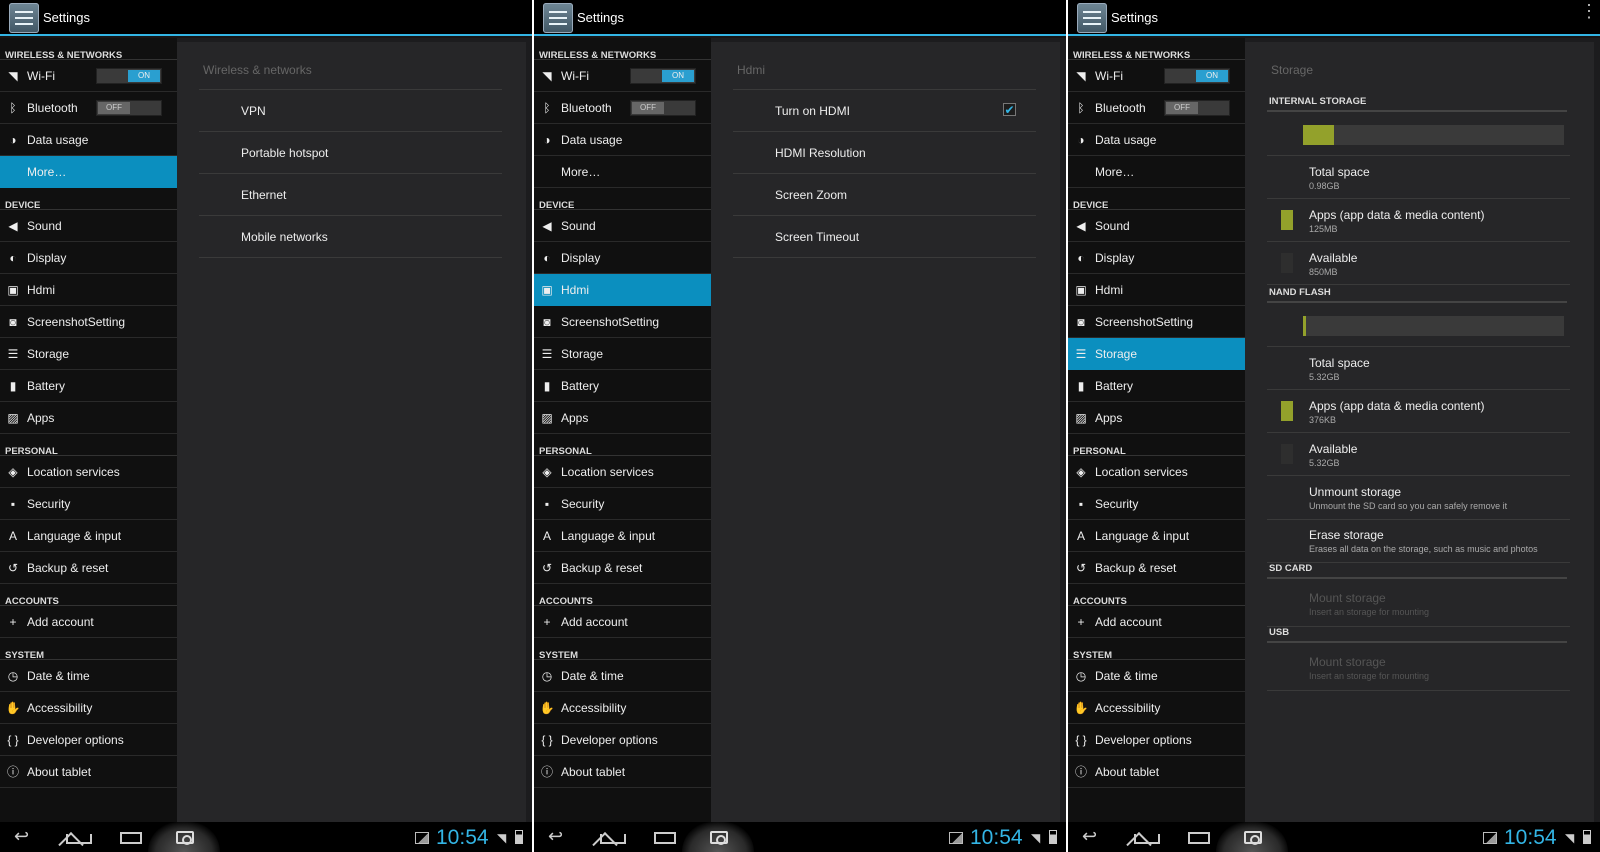 Image resolution: width=1600 pixels, height=852 pixels. Describe the element at coordinates (1418, 411) in the screenshot. I see `storage-apps-row: Apps (app data & media content) 376KB` at that location.